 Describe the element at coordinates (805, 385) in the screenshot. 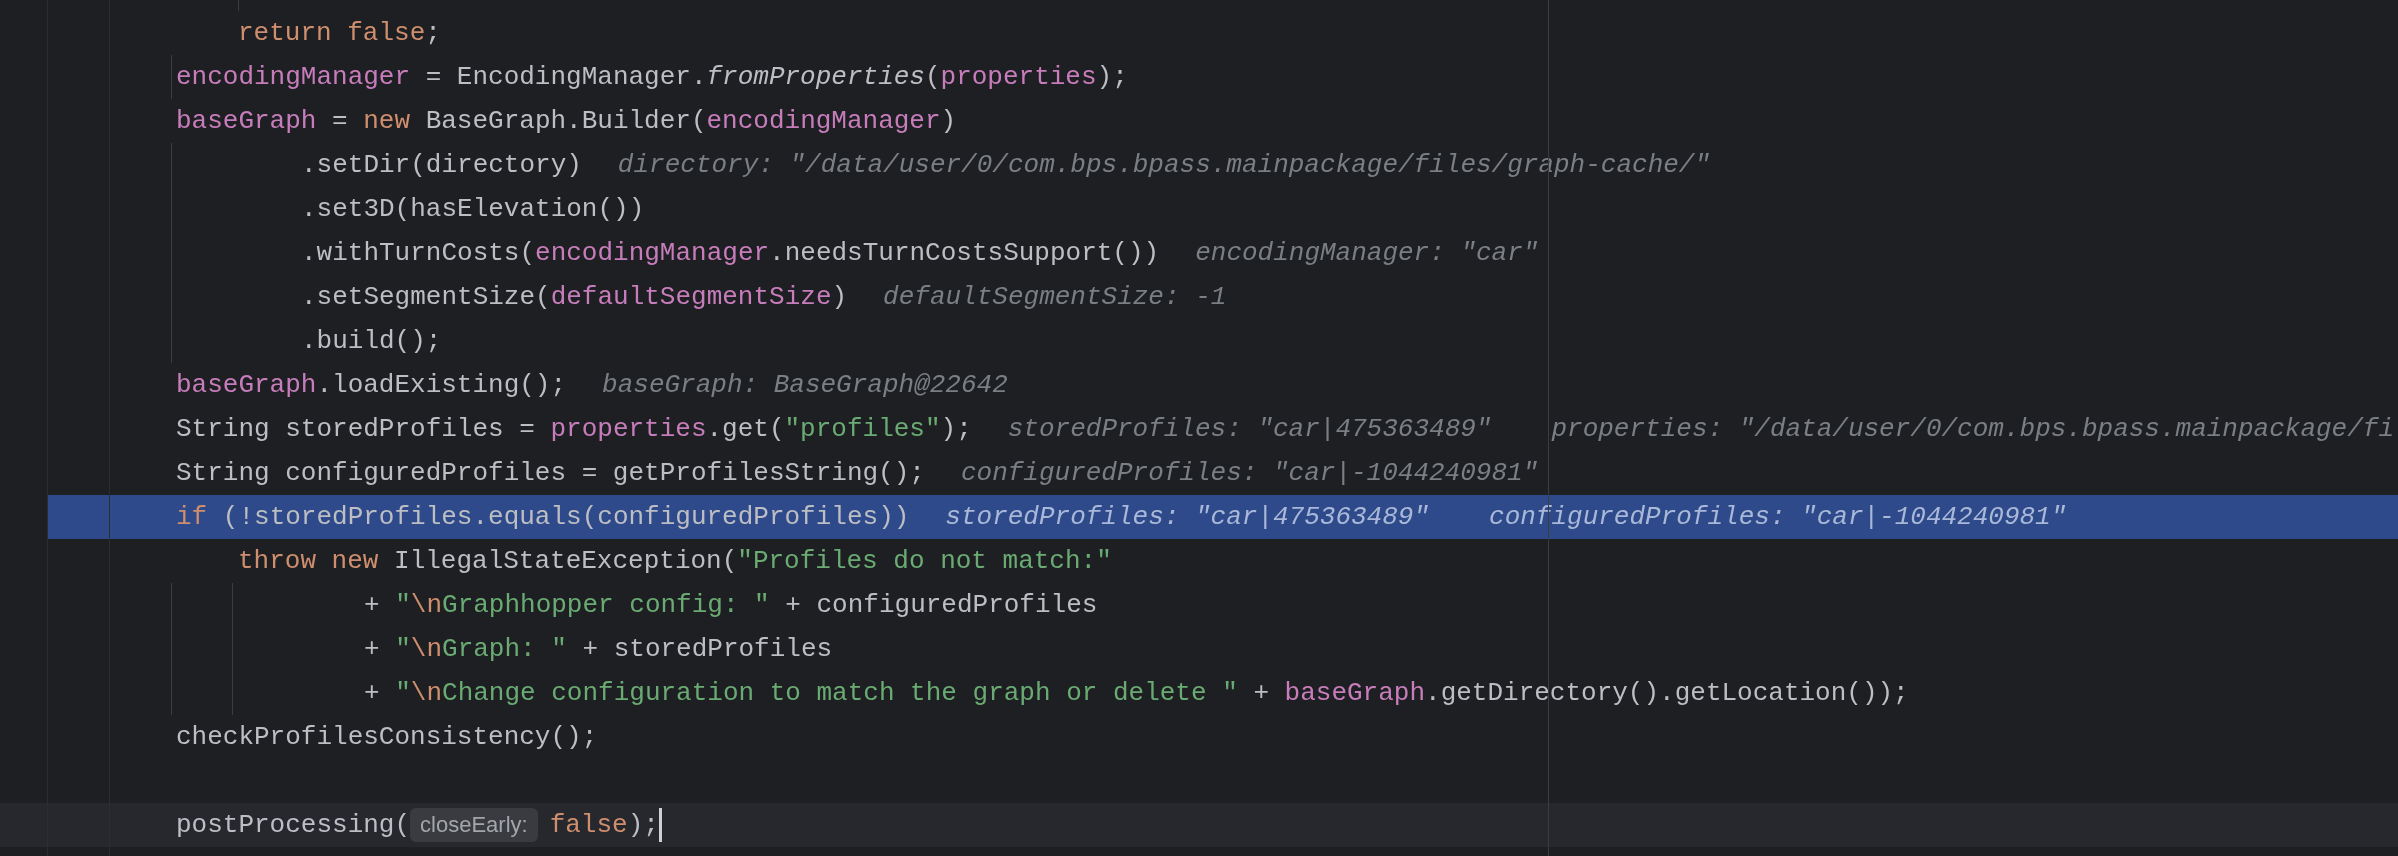

I see `inline-value-hint: baseGraph: BaseGraph@22642` at that location.